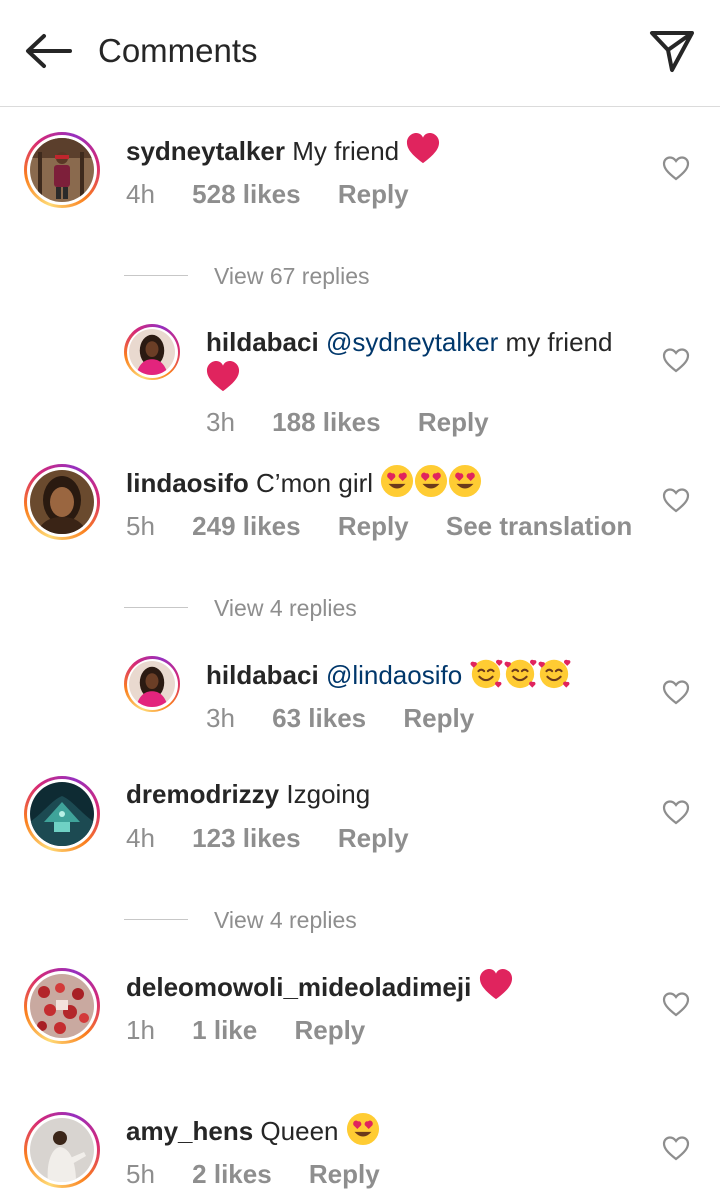 Image resolution: width=720 pixels, height=1193 pixels. Describe the element at coordinates (299, 1131) in the screenshot. I see `comment-body: Queen` at that location.